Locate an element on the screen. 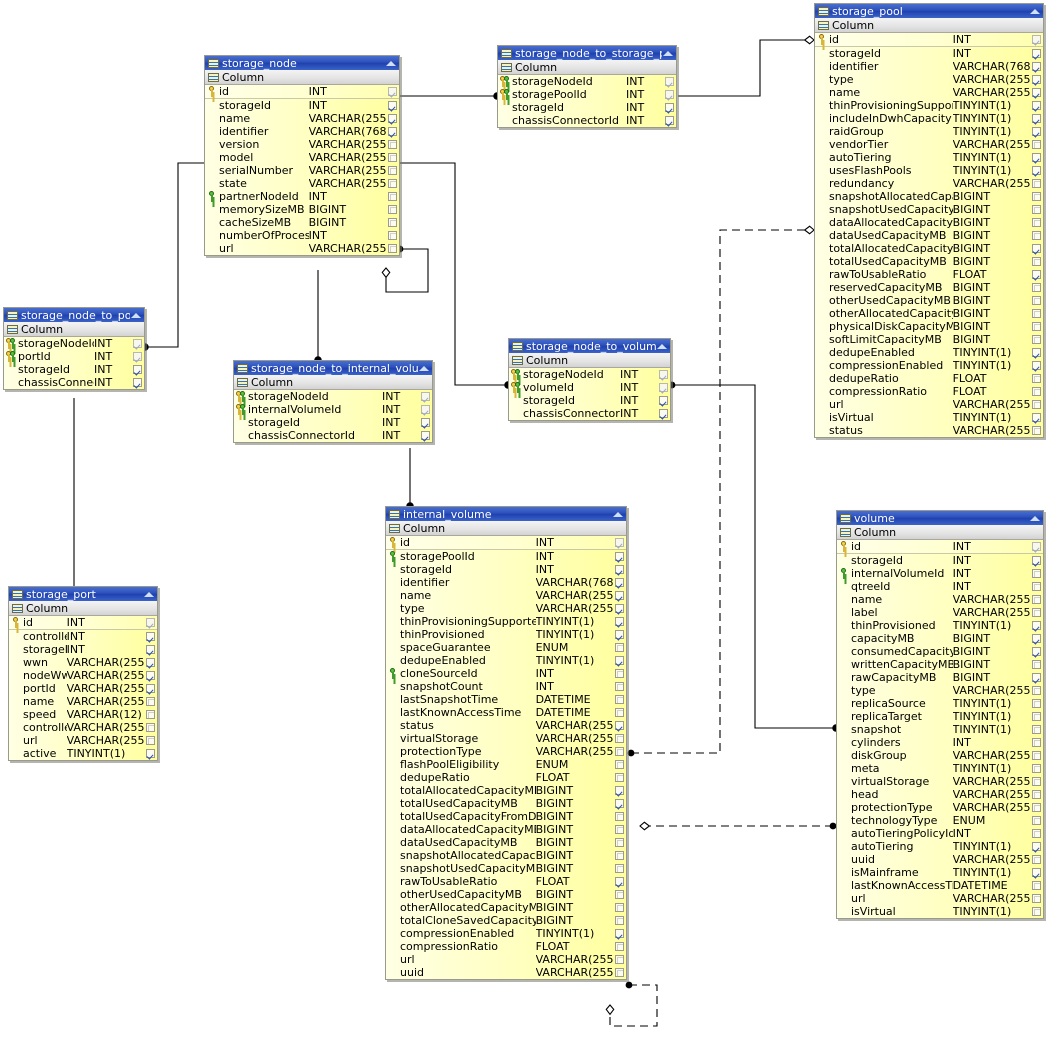  column-row: identifier VARCHAR(768) is located at coordinates (929, 66).